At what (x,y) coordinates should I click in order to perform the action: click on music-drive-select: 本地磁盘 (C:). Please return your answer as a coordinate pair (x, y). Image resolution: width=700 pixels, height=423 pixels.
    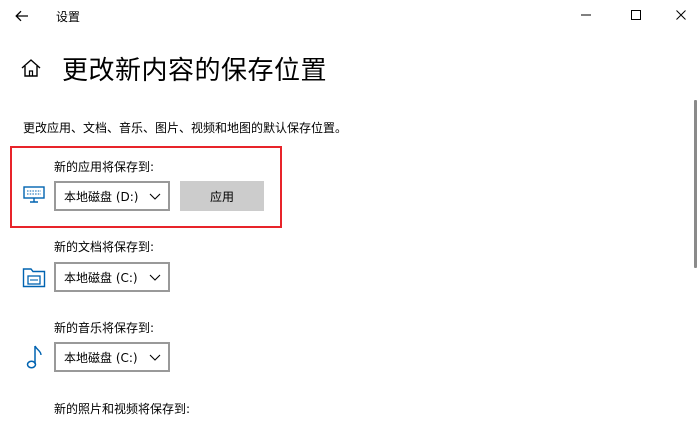
    Looking at the image, I should click on (112, 357).